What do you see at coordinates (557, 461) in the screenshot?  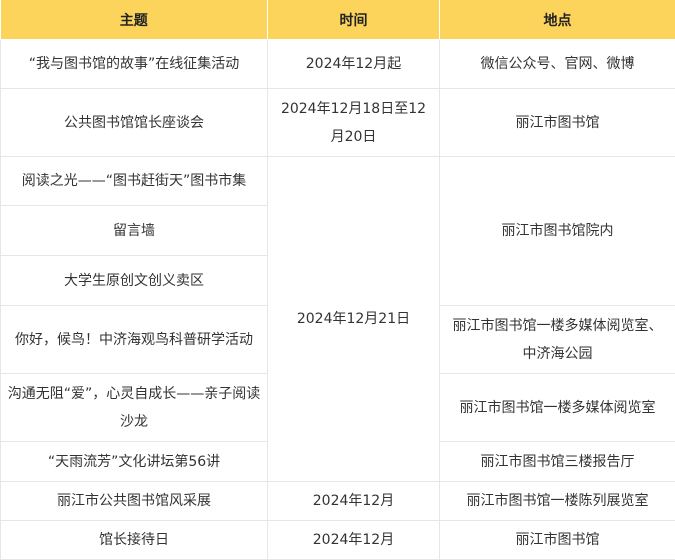 I see `place-cell: 丽江市图书馆三楼报告厅` at bounding box center [557, 461].